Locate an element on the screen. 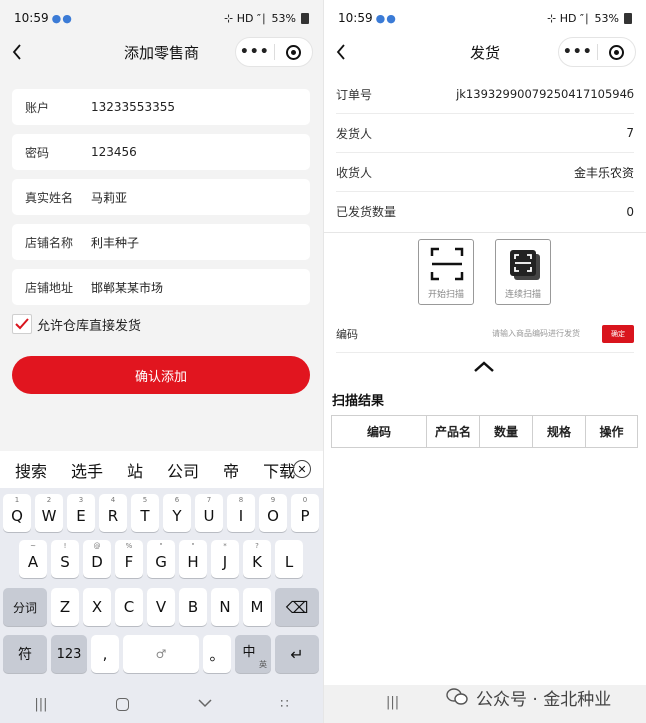 This screenshot has width=646, height=723. key-q: 1Q is located at coordinates (17, 513).